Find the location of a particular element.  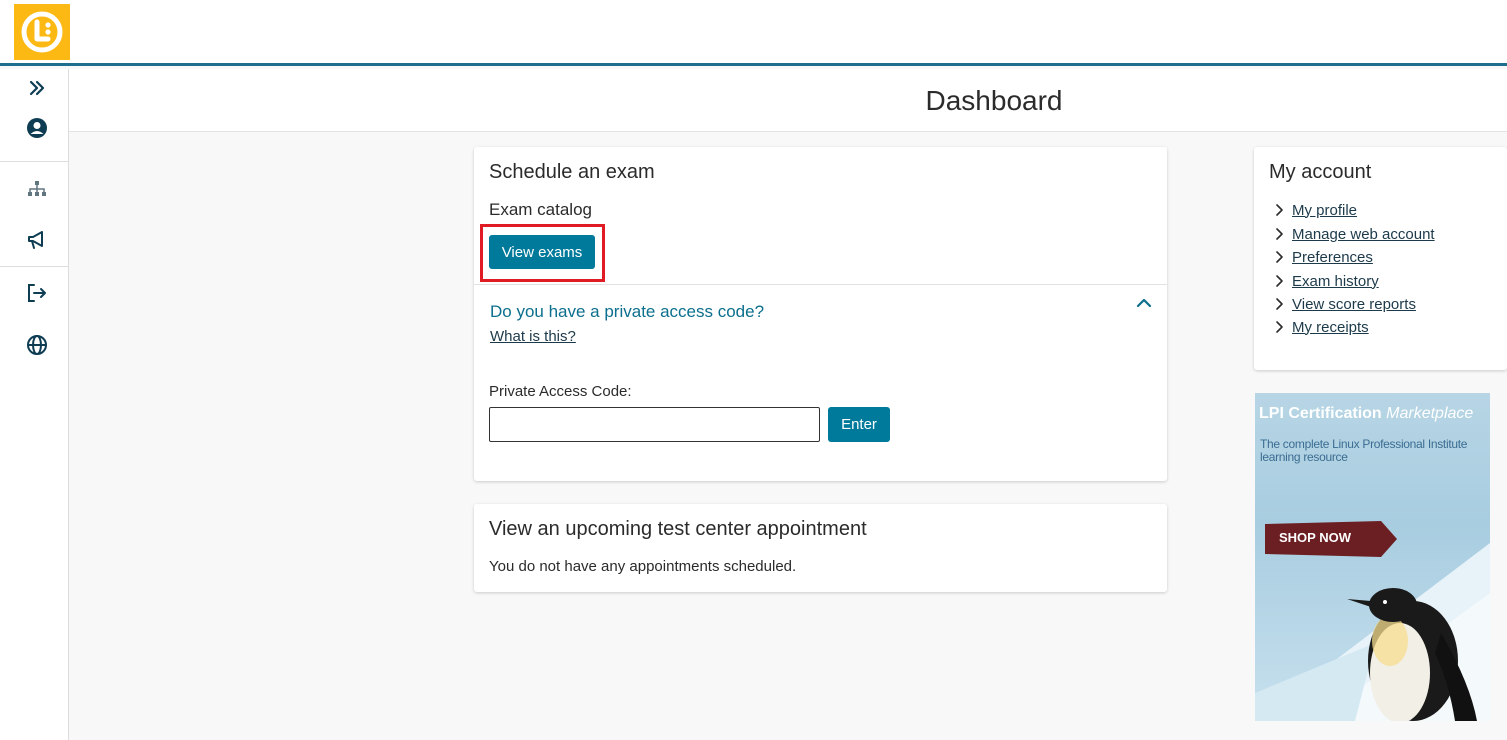

account-link-item: Manage web account is located at coordinates (1353, 234).